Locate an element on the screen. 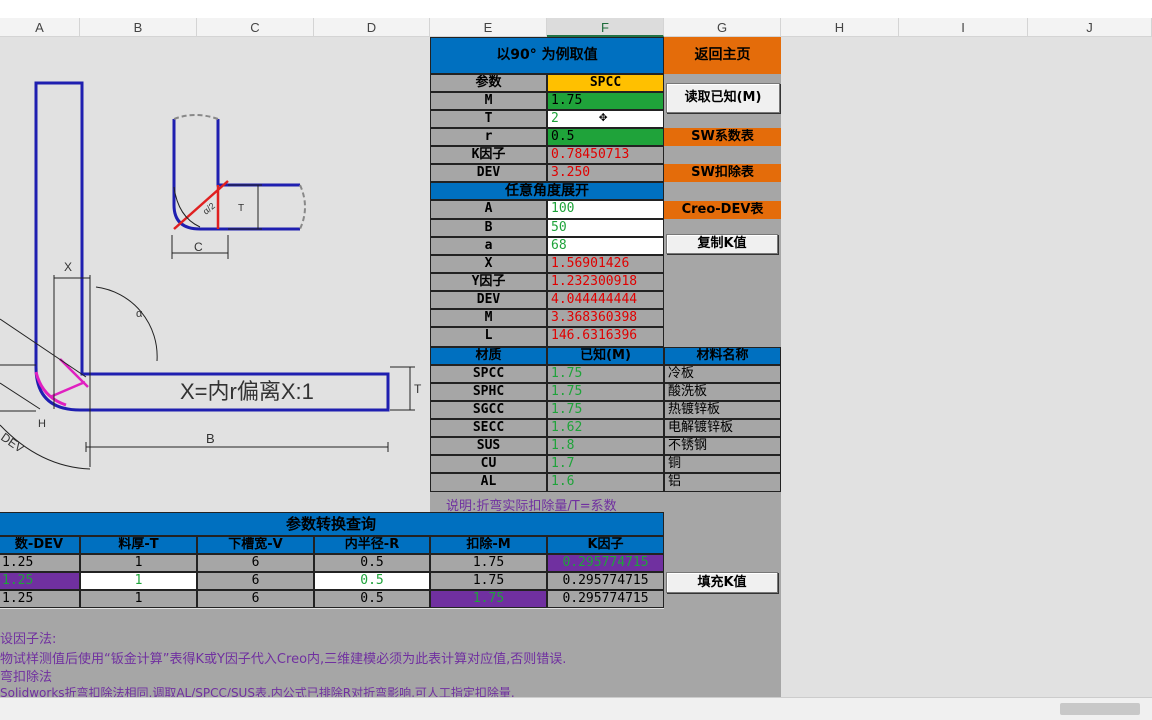  params-header-label: 参数 is located at coordinates (488, 83).